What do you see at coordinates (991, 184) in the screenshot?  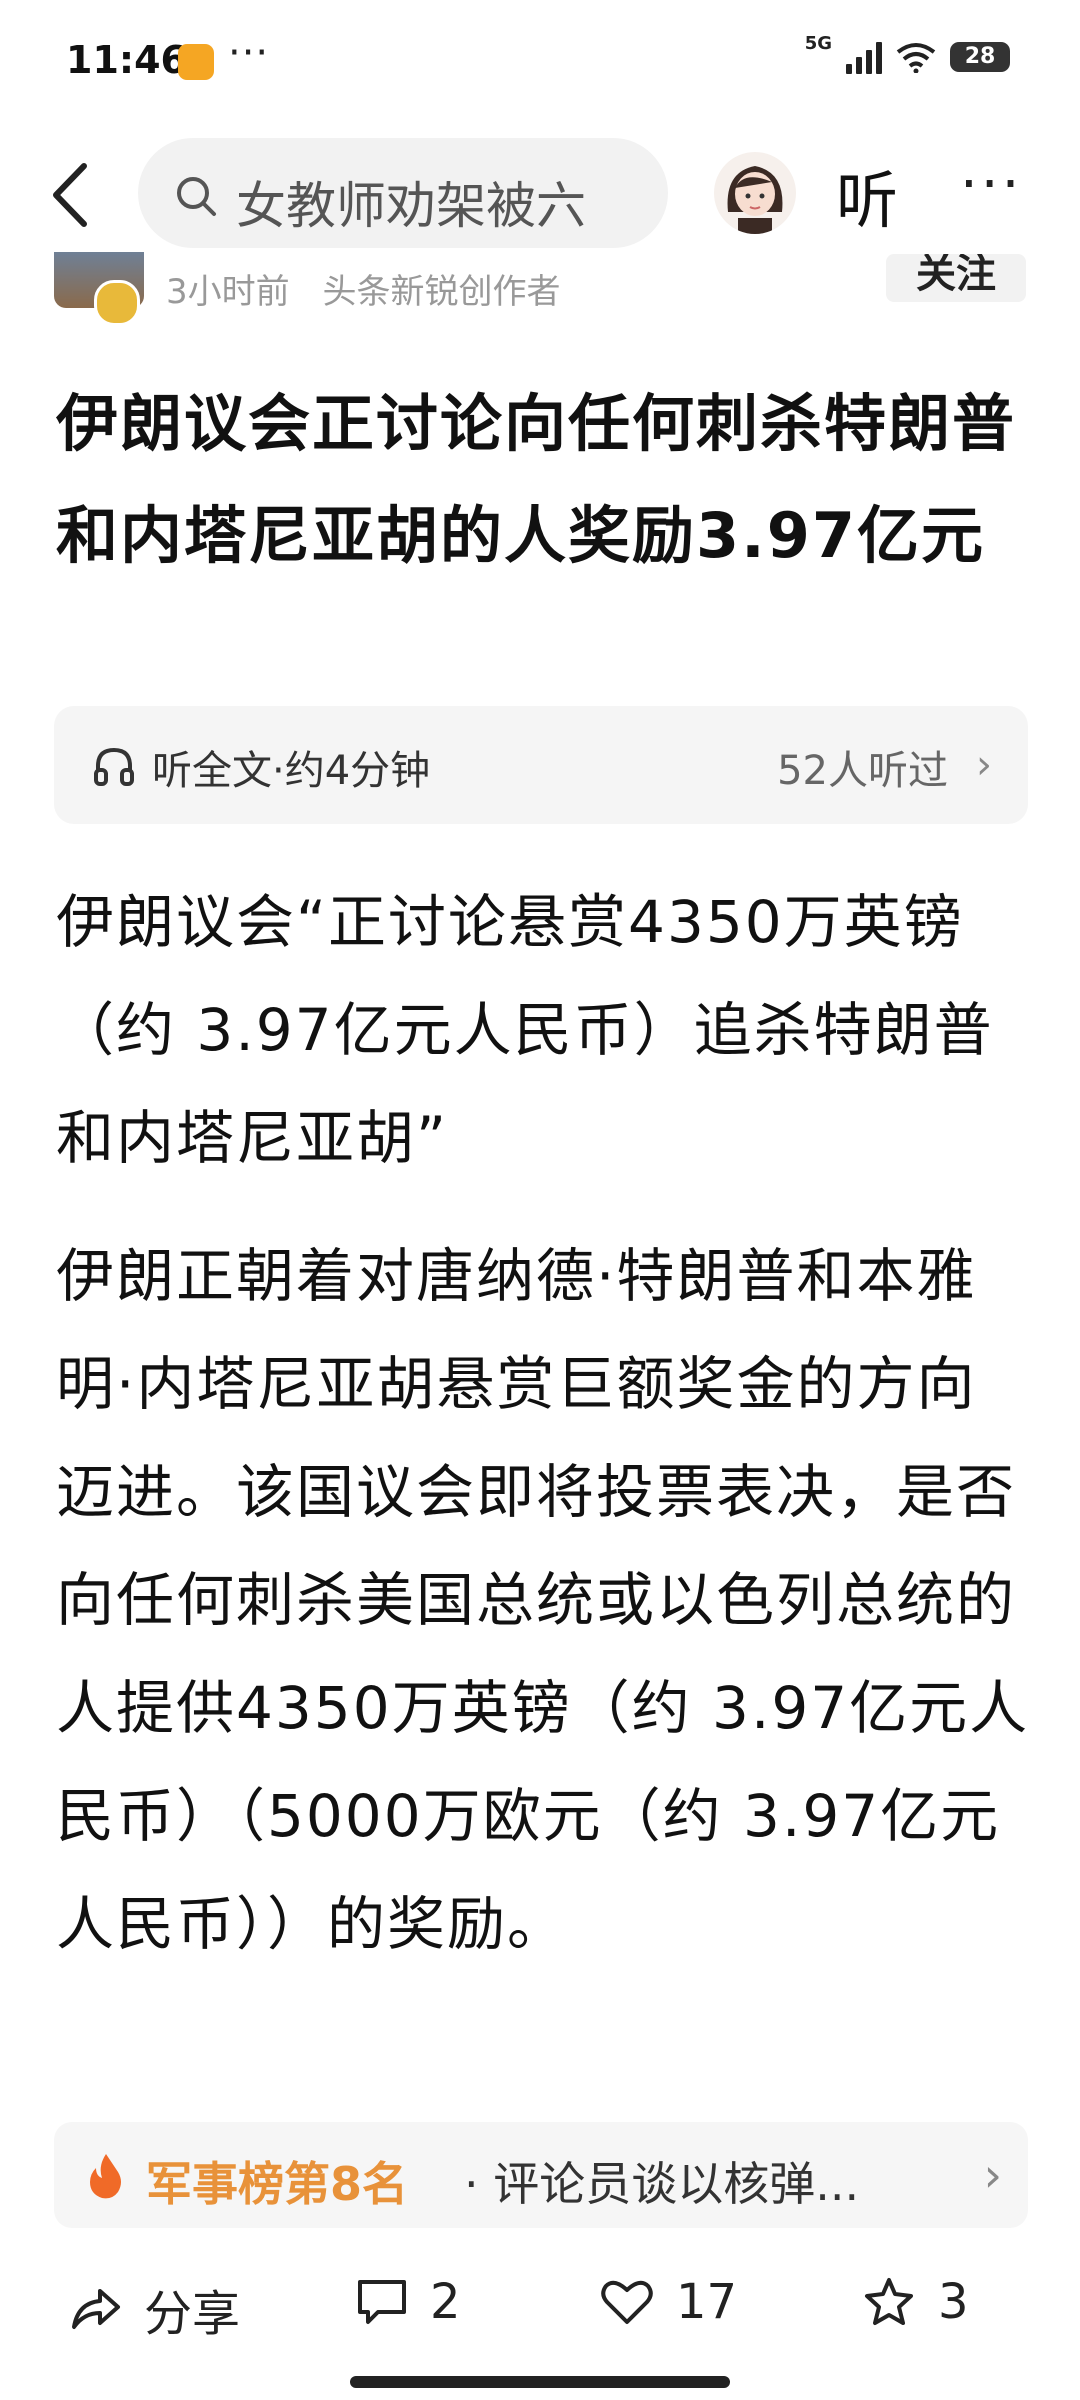 I see `more-options-icon: ···` at bounding box center [991, 184].